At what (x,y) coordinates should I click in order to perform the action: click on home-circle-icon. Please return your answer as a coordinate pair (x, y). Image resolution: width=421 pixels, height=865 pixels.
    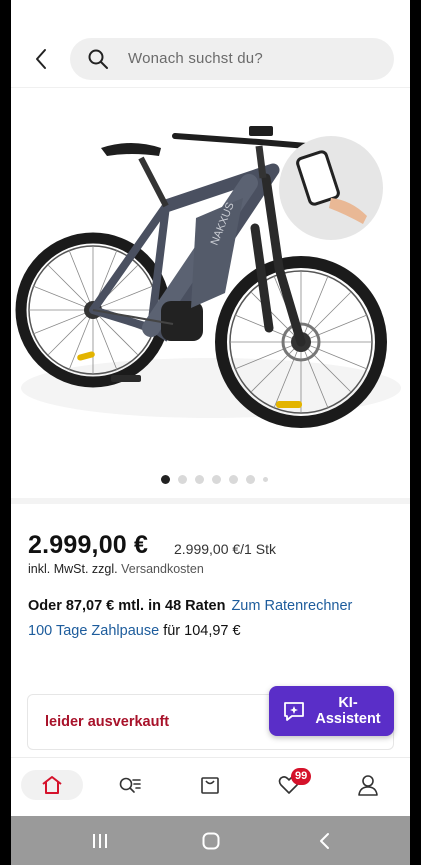
    Looking at the image, I should click on (211, 841).